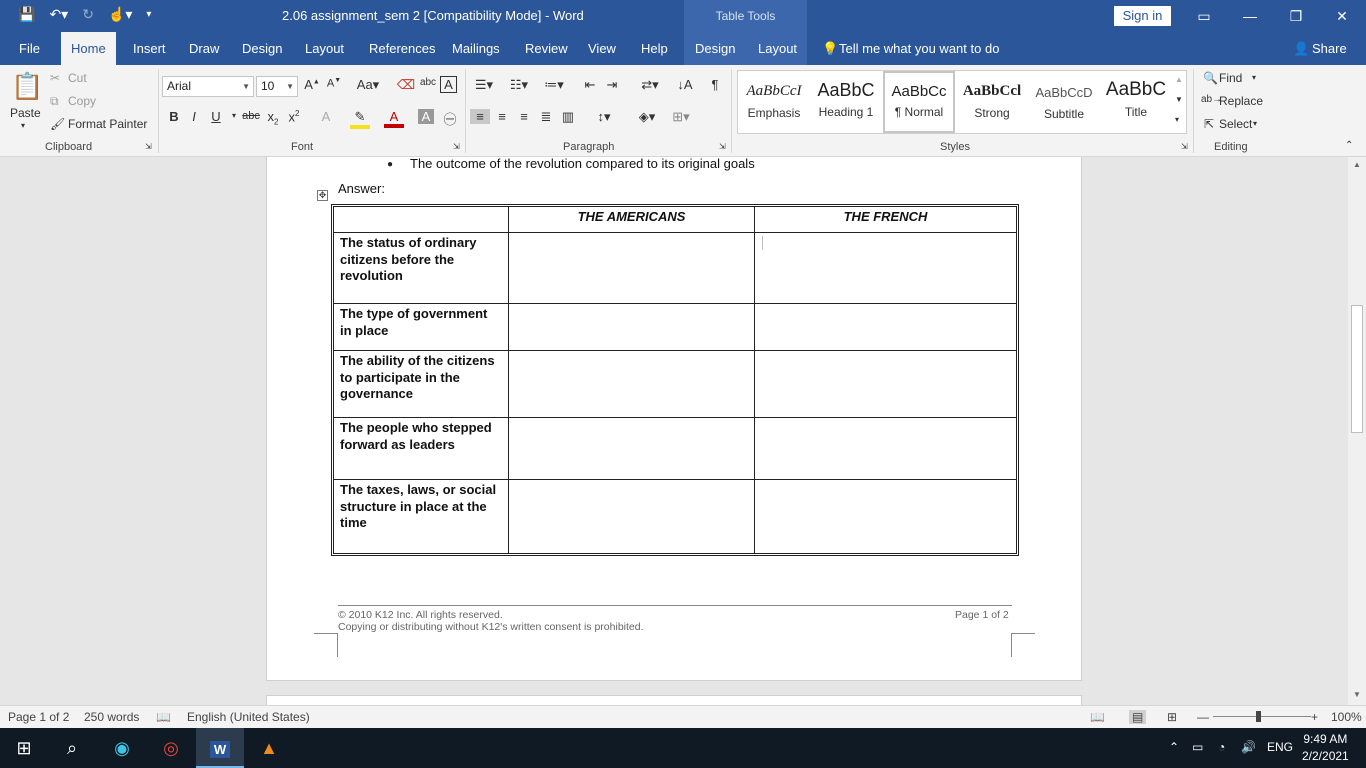 This screenshot has height=768, width=1366. Describe the element at coordinates (650, 85) in the screenshot. I see `text-direction-icon: ⇄▾` at that location.